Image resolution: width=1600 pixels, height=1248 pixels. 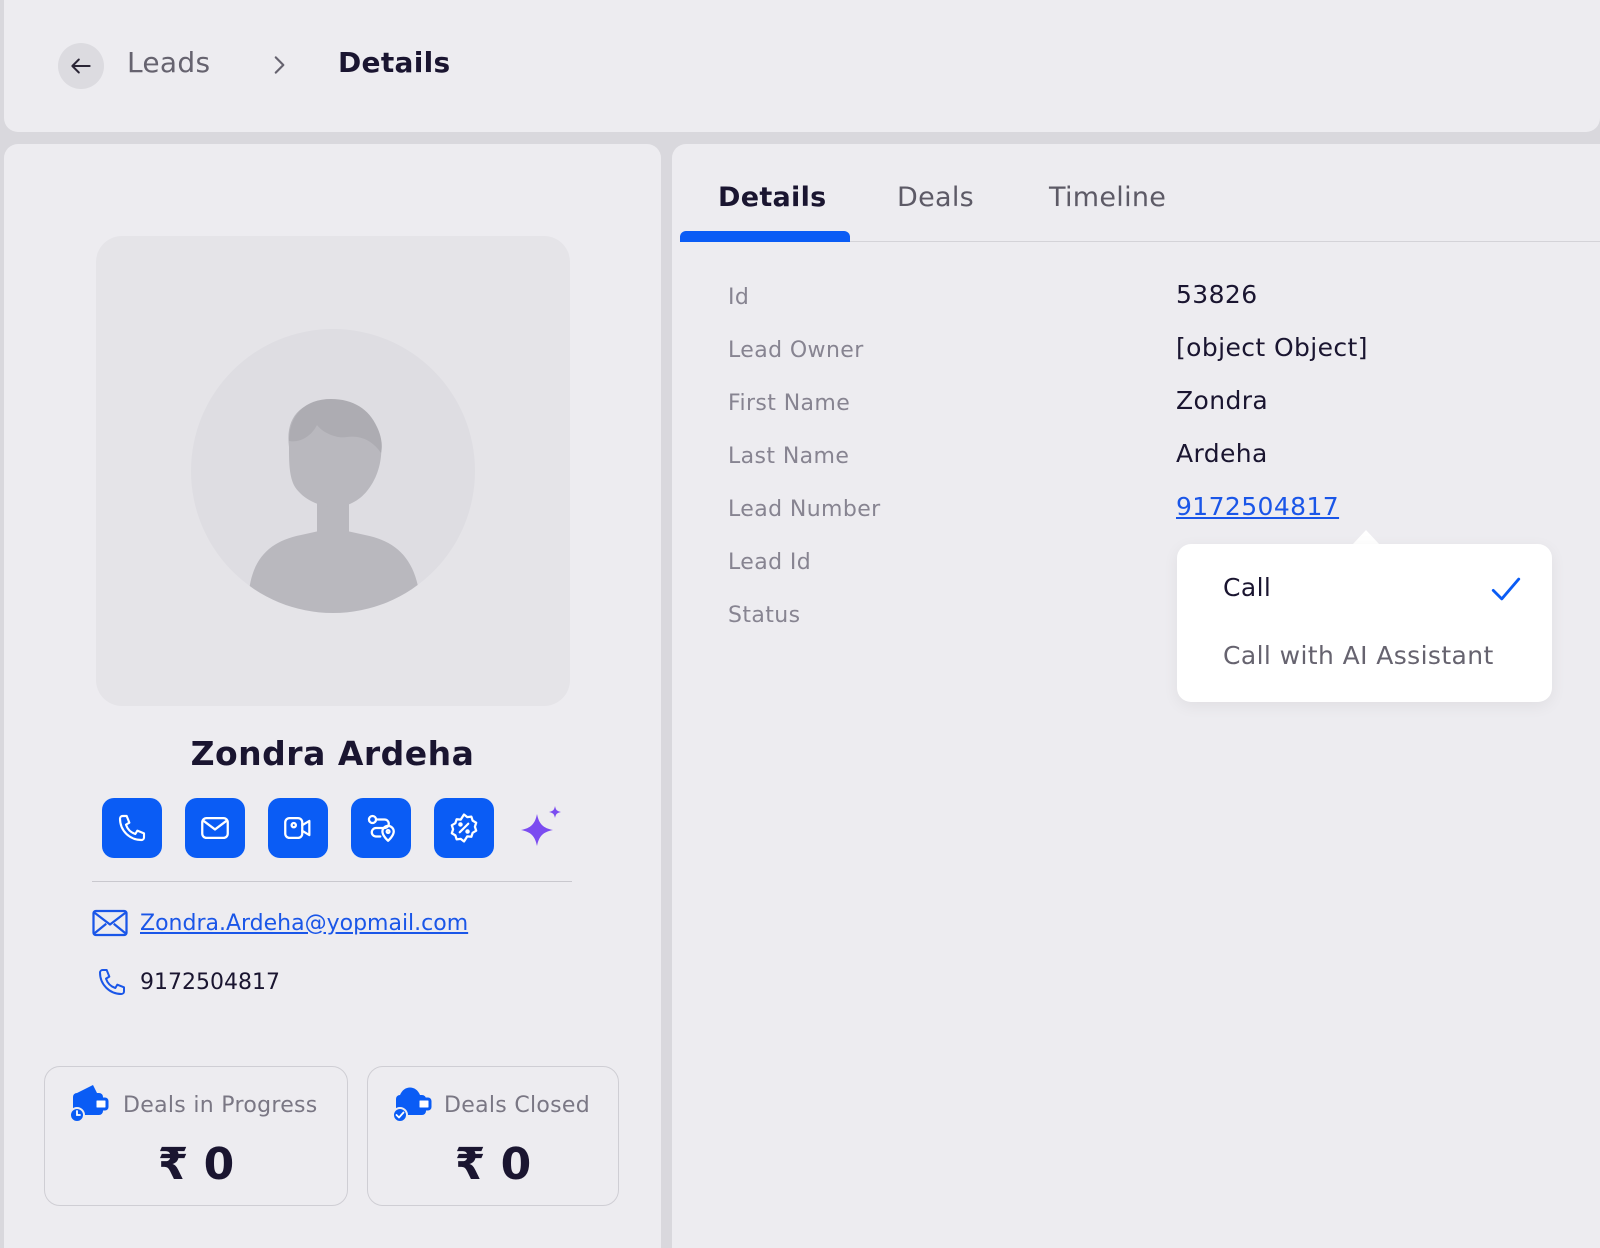 I want to click on back-button, so click(x=81, y=66).